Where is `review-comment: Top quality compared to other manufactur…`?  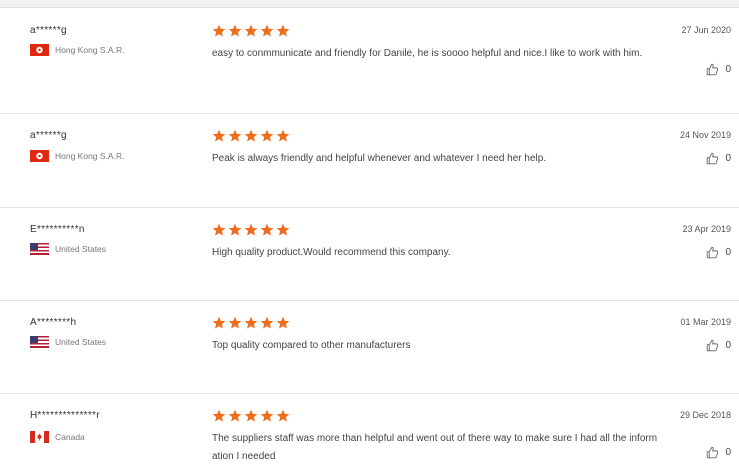 review-comment: Top quality compared to other manufactur… is located at coordinates (311, 345).